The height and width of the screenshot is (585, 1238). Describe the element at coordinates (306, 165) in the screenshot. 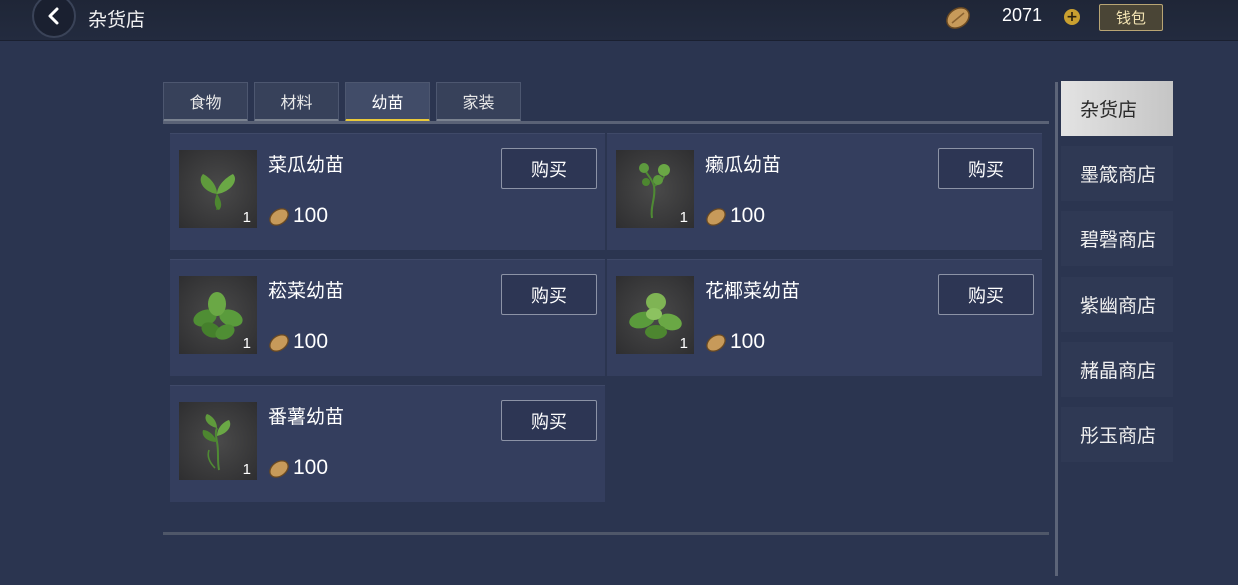

I see `item-name: 菜瓜幼苗` at that location.